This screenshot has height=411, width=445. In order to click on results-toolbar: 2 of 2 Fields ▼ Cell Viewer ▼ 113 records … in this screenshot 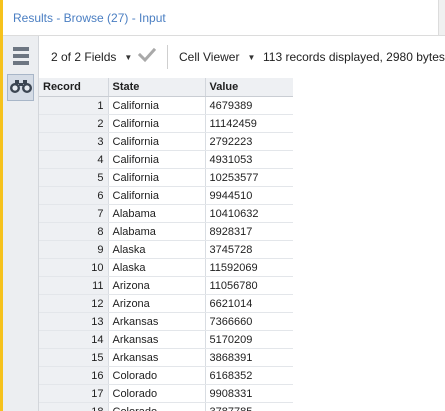, I will do `click(242, 57)`.